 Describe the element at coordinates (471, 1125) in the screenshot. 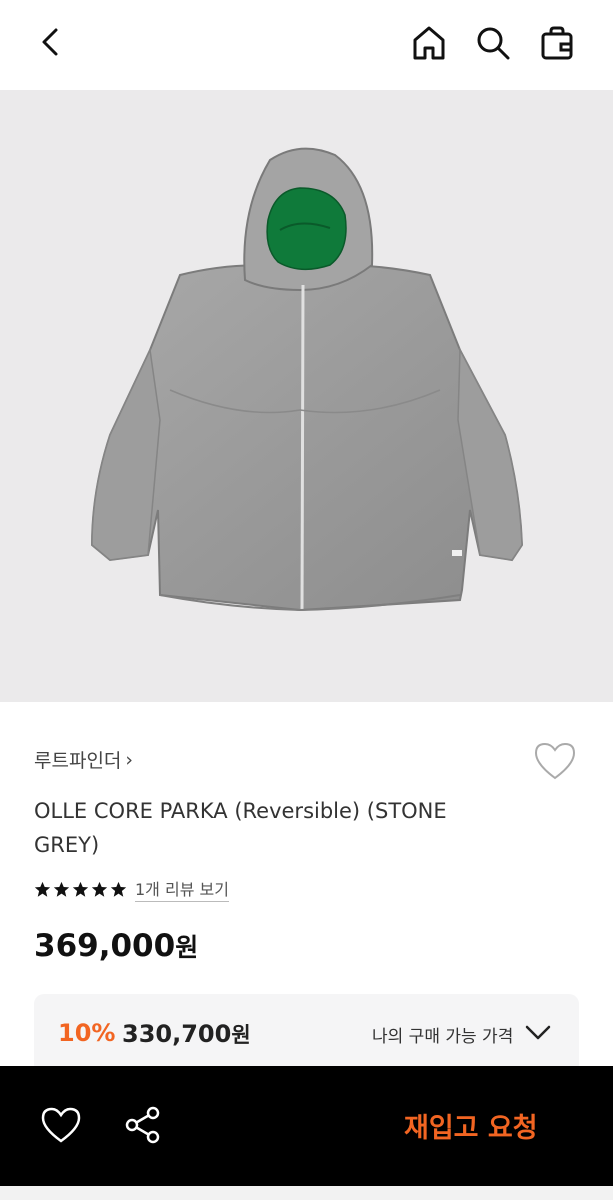

I see `restock-request-button: 재입고 요청` at that location.